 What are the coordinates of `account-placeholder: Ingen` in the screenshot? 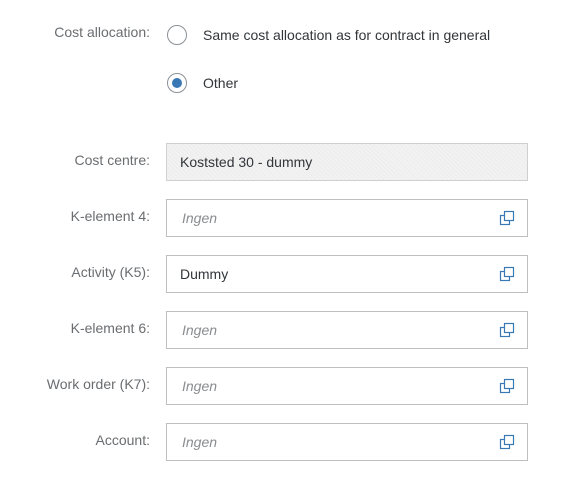 It's located at (200, 442).